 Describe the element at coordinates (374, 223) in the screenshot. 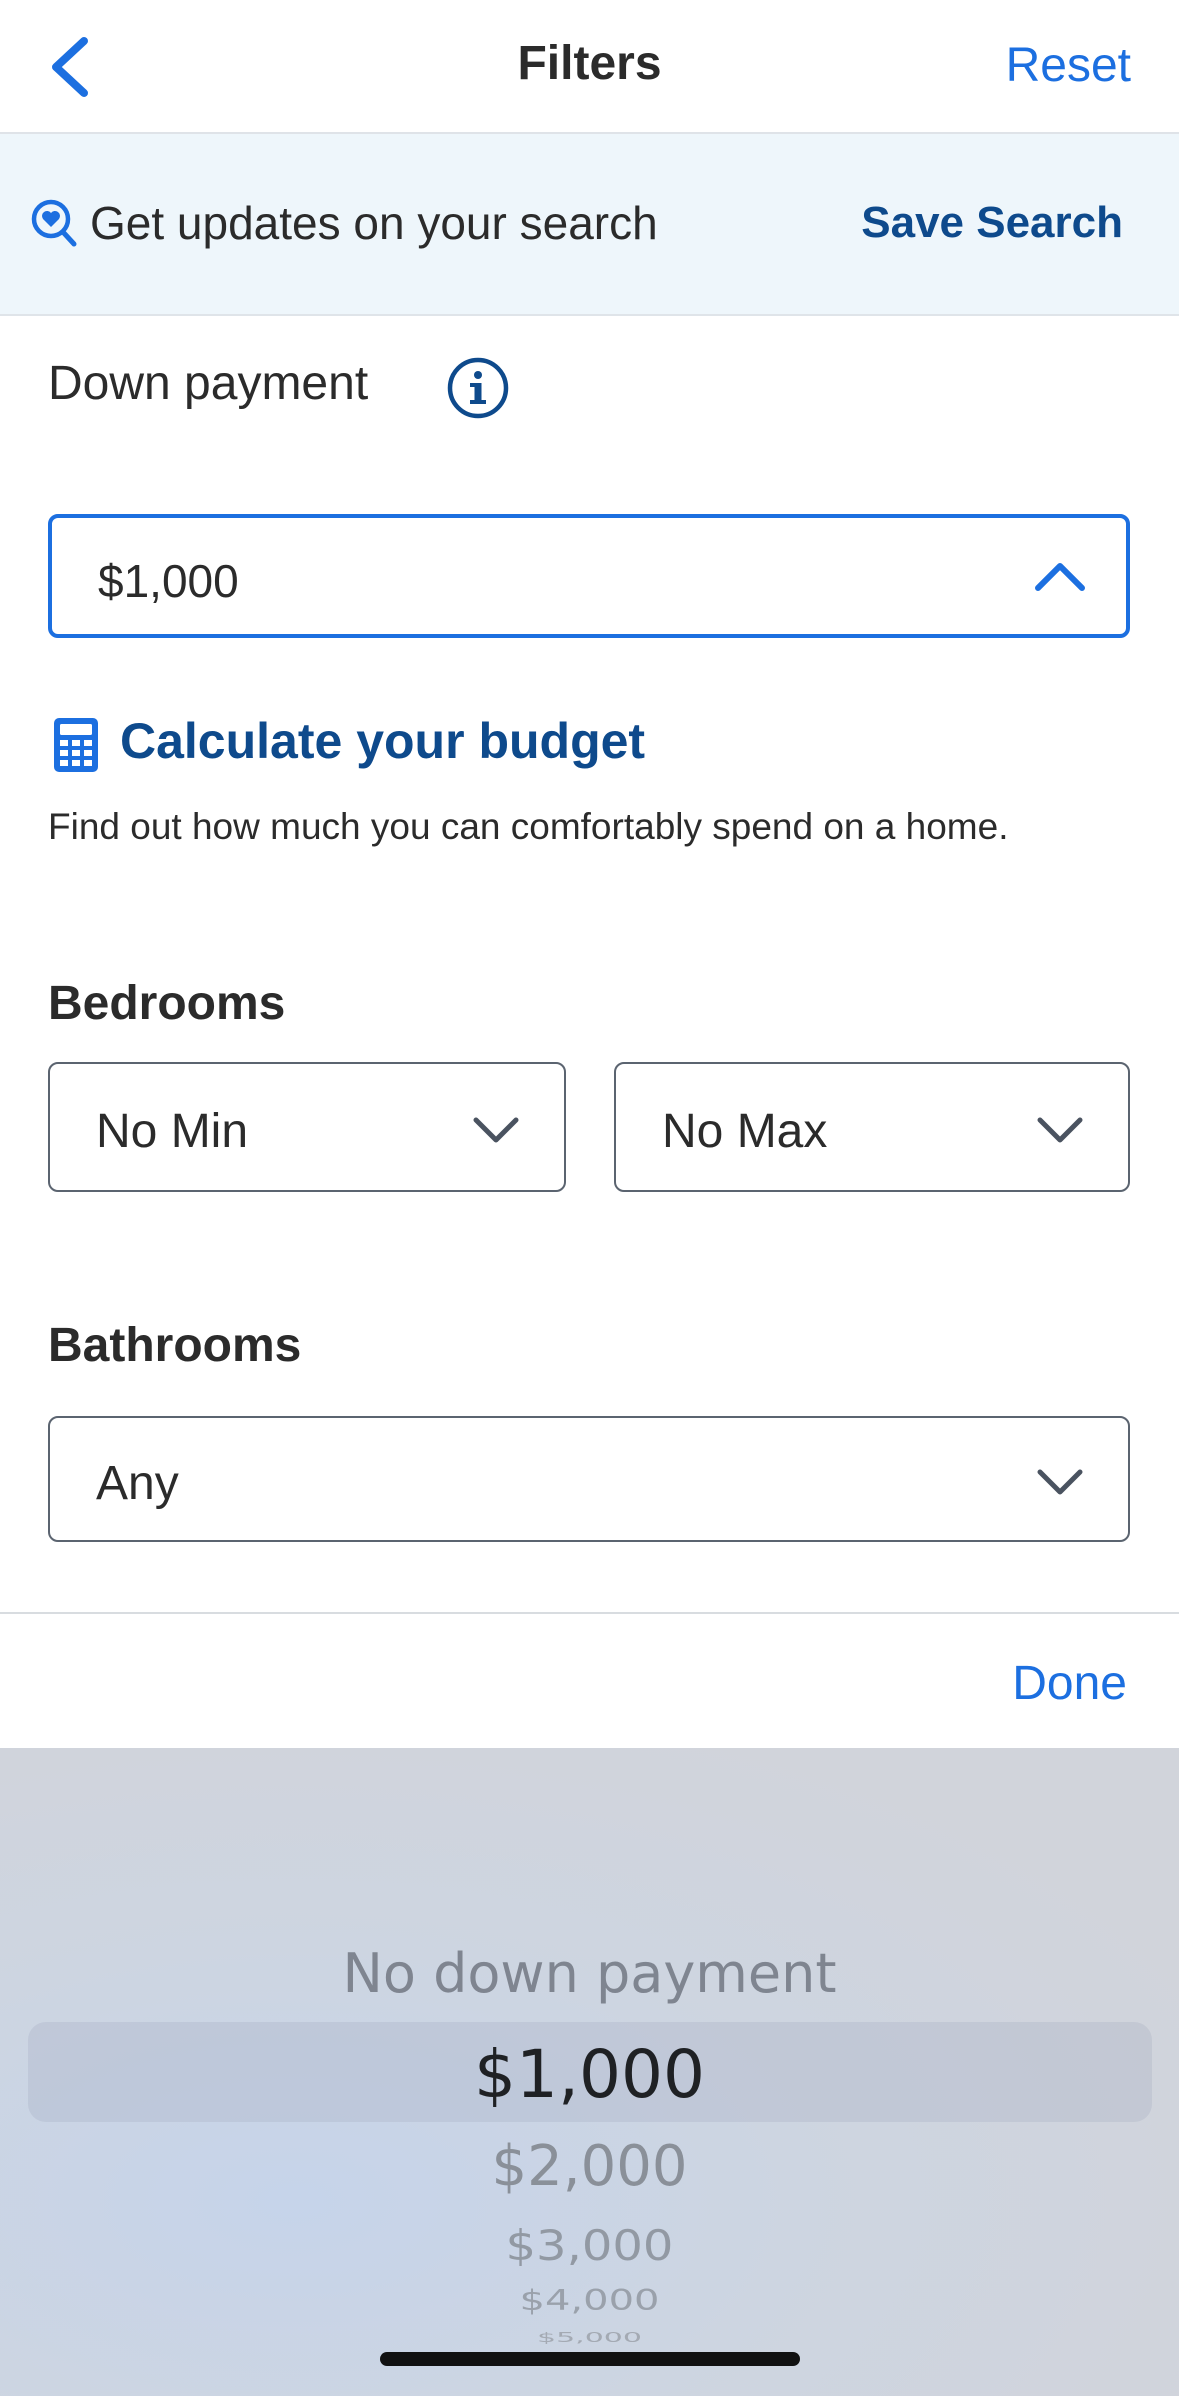

I see `banner-text: Get updates on your search` at that location.